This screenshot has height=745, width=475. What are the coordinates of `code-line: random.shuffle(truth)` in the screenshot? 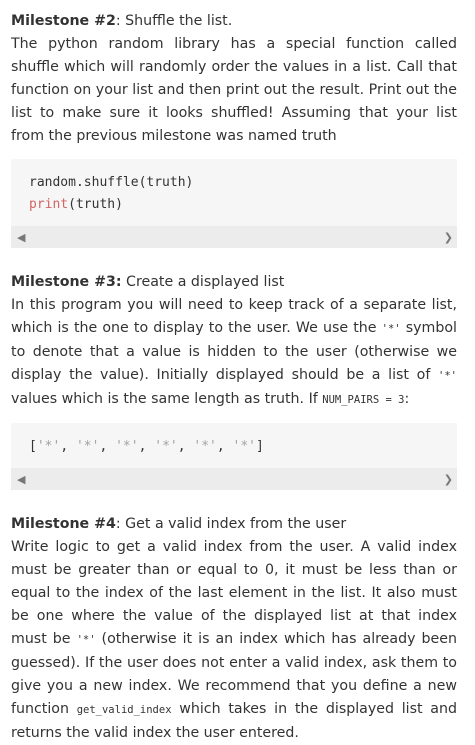 It's located at (111, 182).